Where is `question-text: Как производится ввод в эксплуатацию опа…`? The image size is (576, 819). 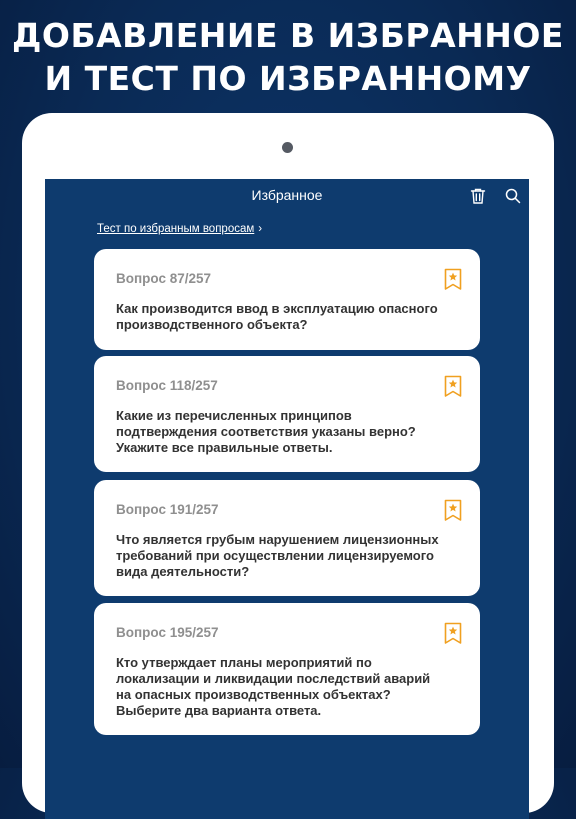
question-text: Как производится ввод в эксплуатацию опа… is located at coordinates (277, 316).